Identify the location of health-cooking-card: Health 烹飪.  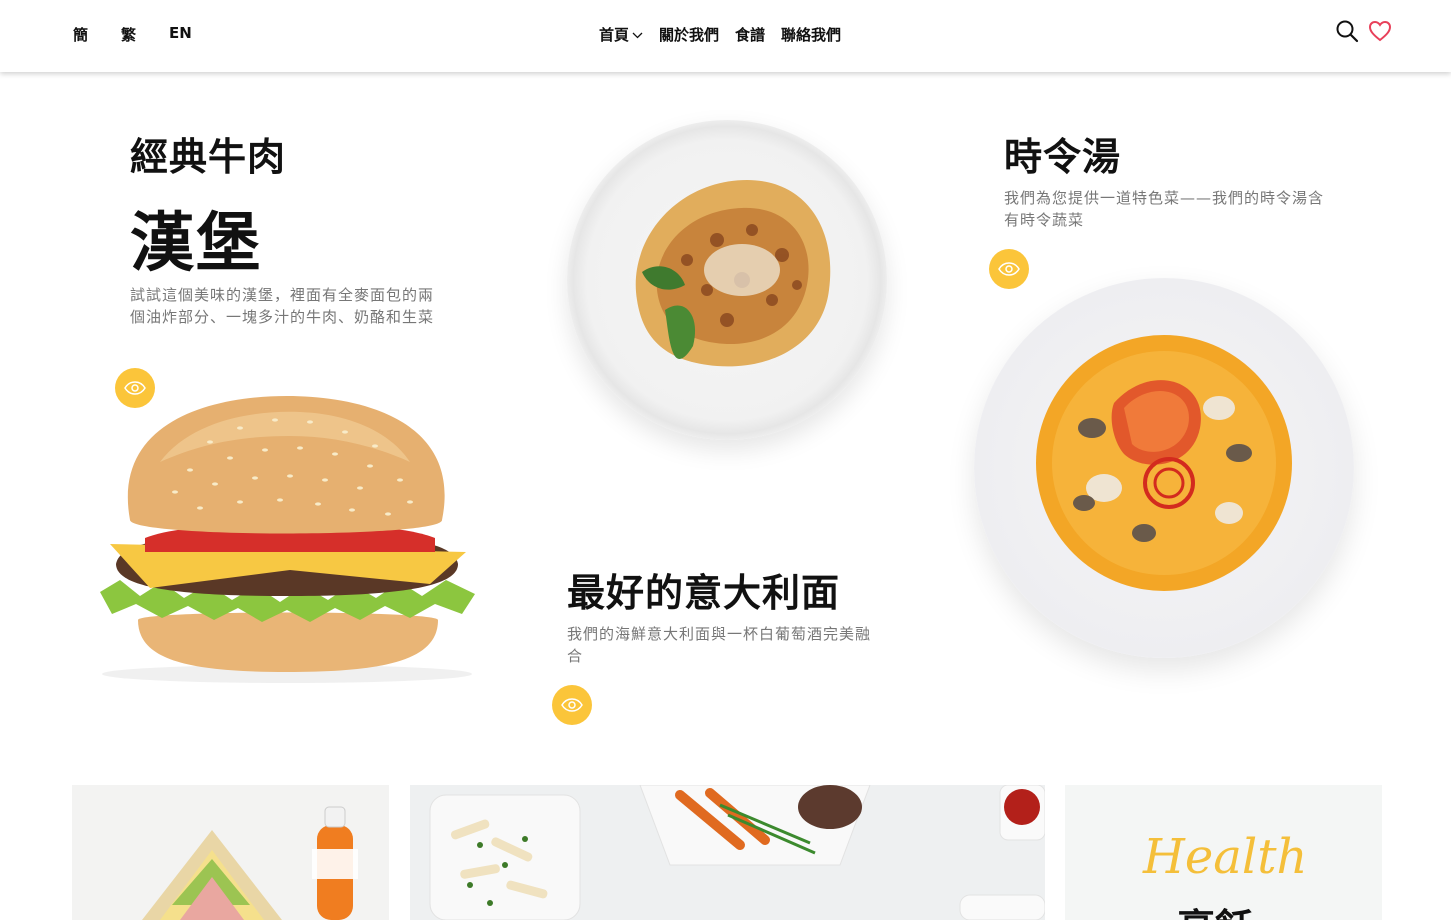
(1223, 852).